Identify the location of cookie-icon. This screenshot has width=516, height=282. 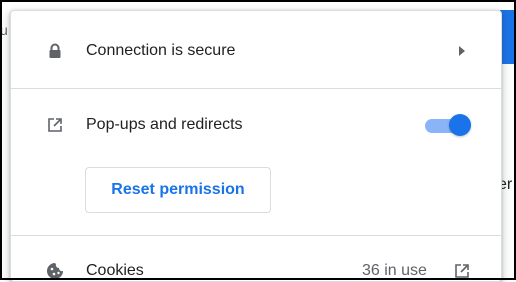
(55, 271).